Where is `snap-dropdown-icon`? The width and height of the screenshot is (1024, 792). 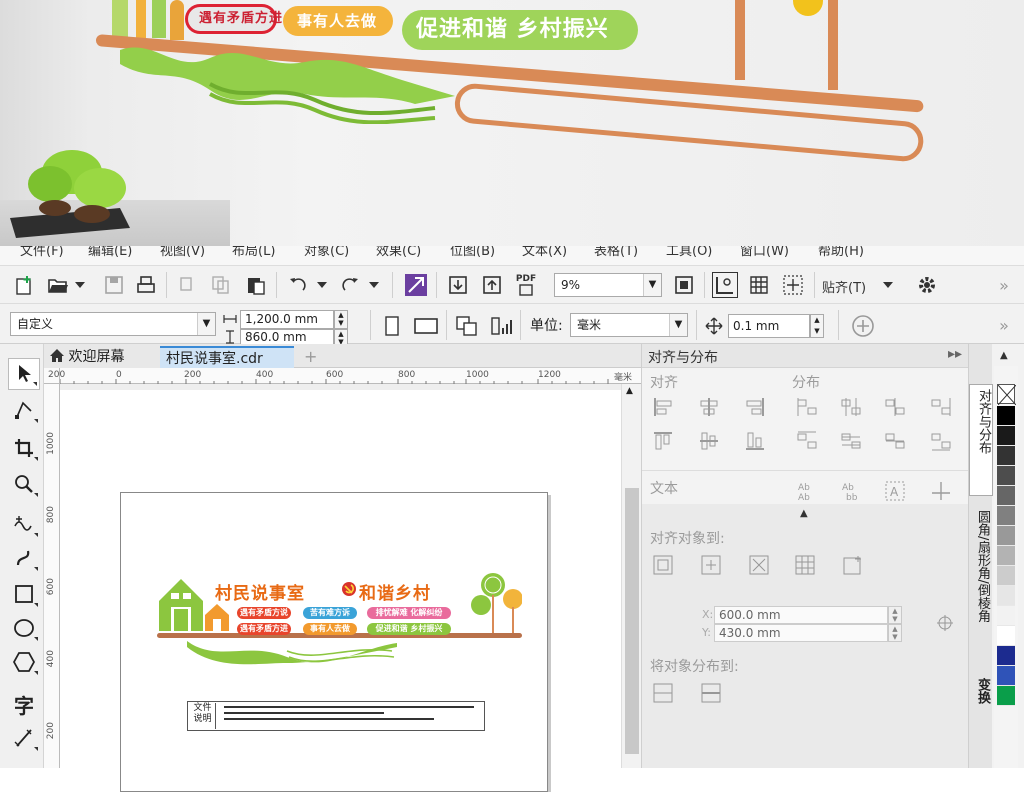 snap-dropdown-icon is located at coordinates (888, 285).